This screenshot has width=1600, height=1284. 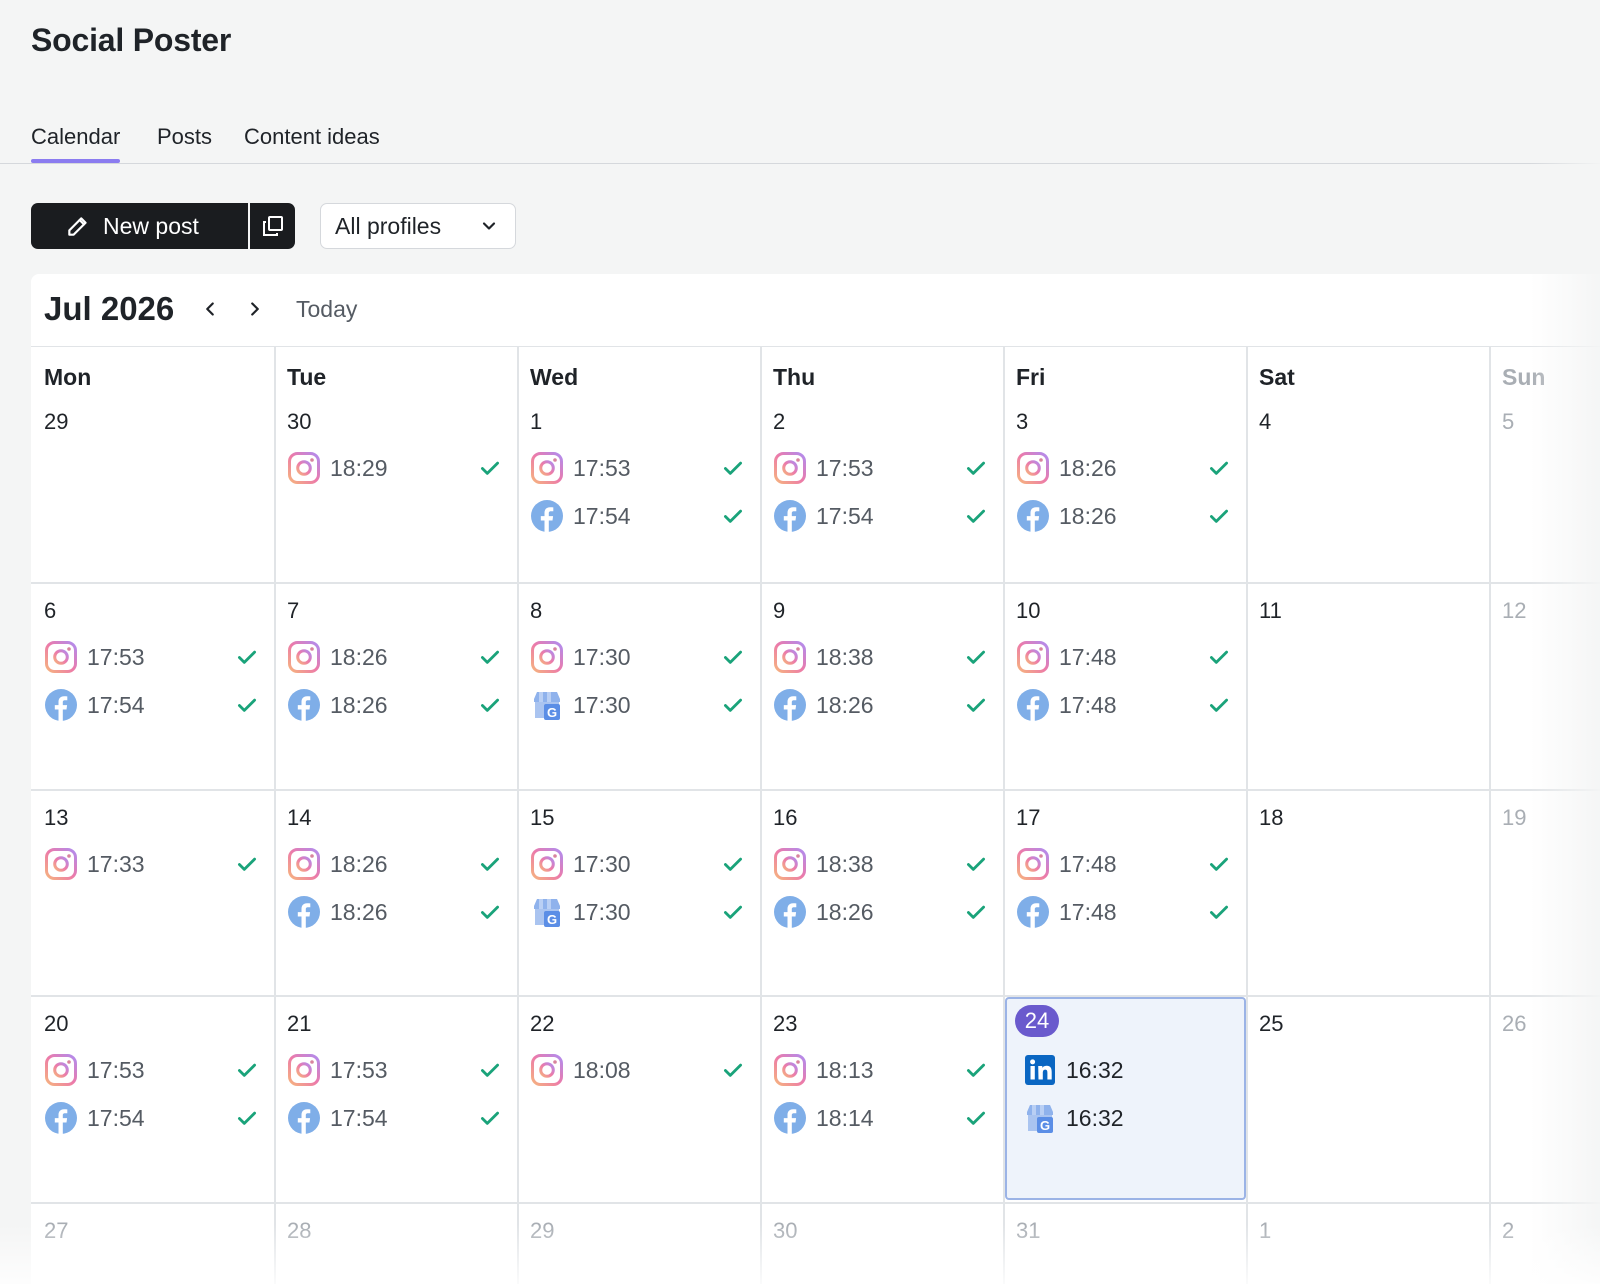 What do you see at coordinates (638, 892) in the screenshot?
I see `calendar-day-cell: 15 17:30 G 17:30` at bounding box center [638, 892].